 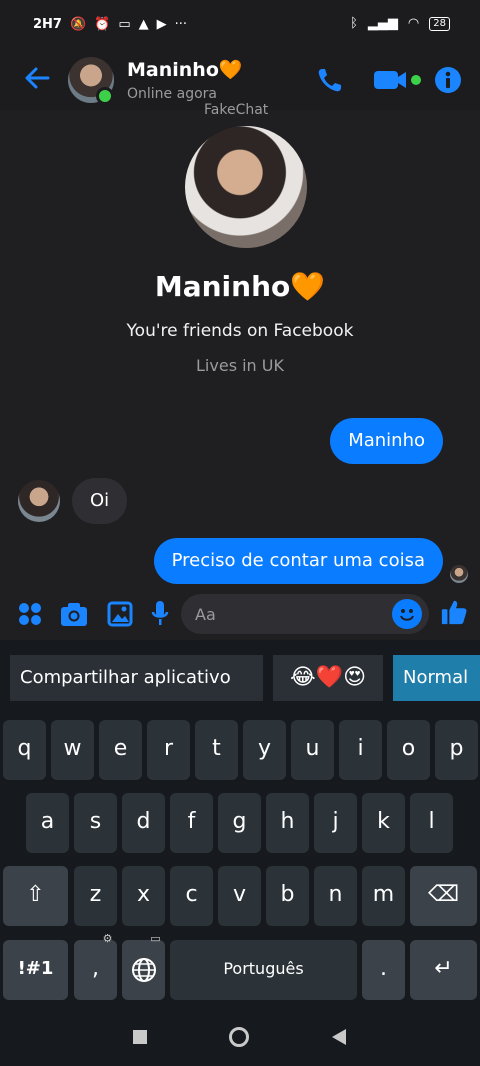 What do you see at coordinates (236, 110) in the screenshot?
I see `watermark: FakeChat` at bounding box center [236, 110].